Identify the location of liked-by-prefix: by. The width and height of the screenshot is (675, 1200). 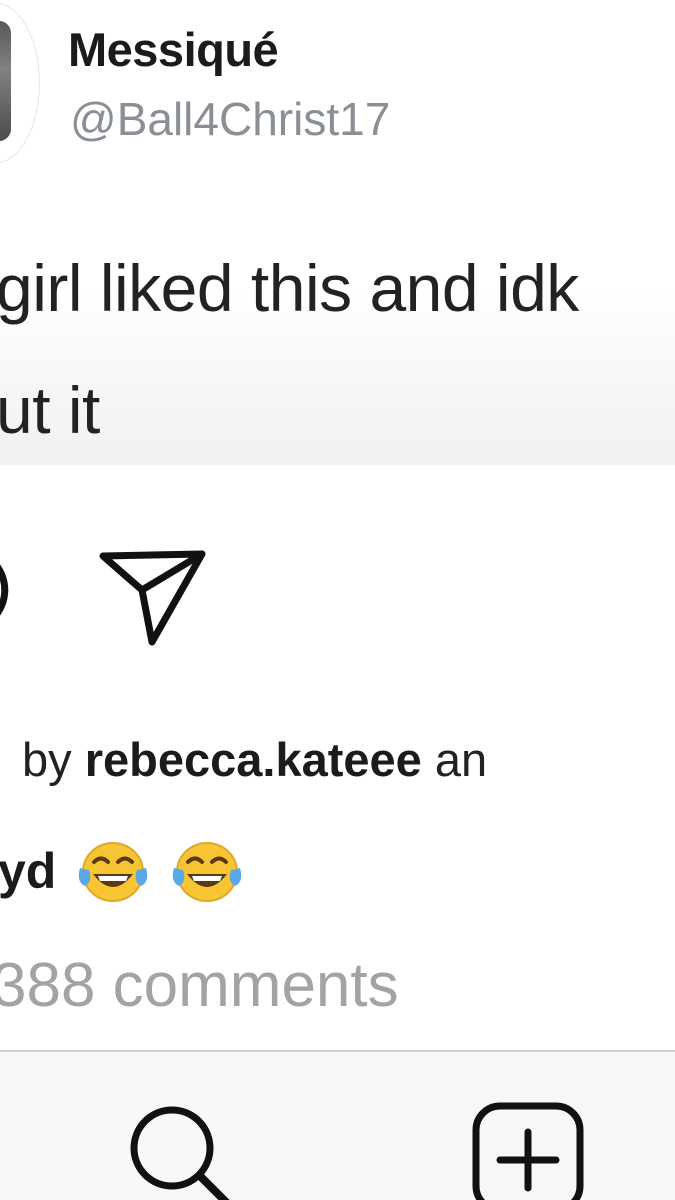
(47, 759).